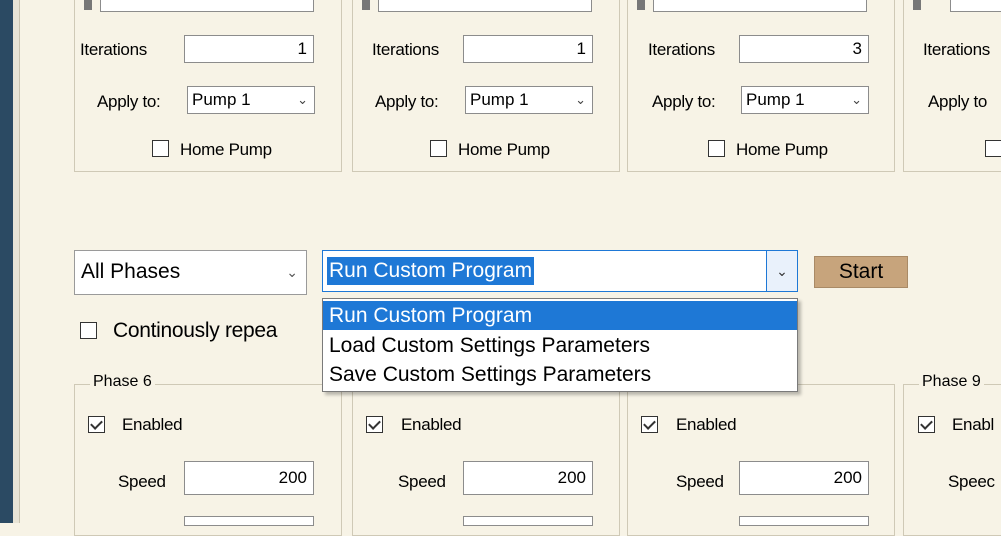 Image resolution: width=1001 pixels, height=536 pixels. I want to click on phase-8-enabled-label: Enabled, so click(706, 424).